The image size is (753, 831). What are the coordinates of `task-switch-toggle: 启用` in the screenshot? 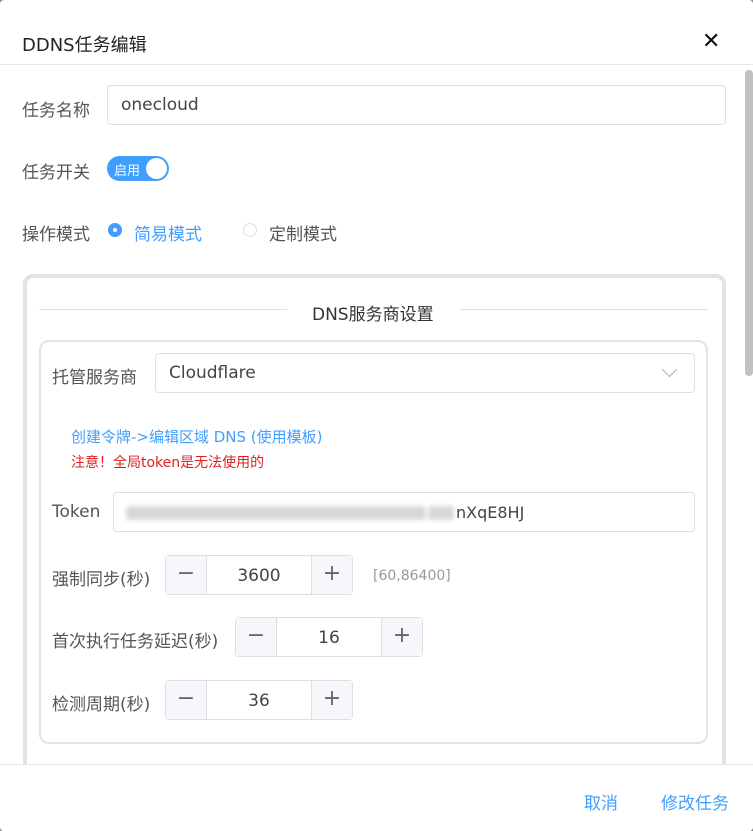 It's located at (138, 168).